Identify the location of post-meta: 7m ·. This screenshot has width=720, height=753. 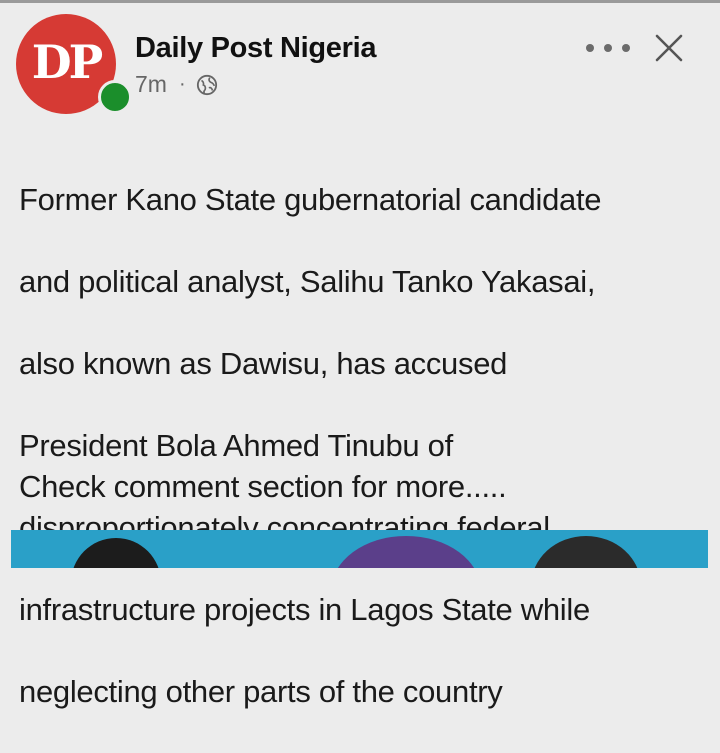
(255, 84).